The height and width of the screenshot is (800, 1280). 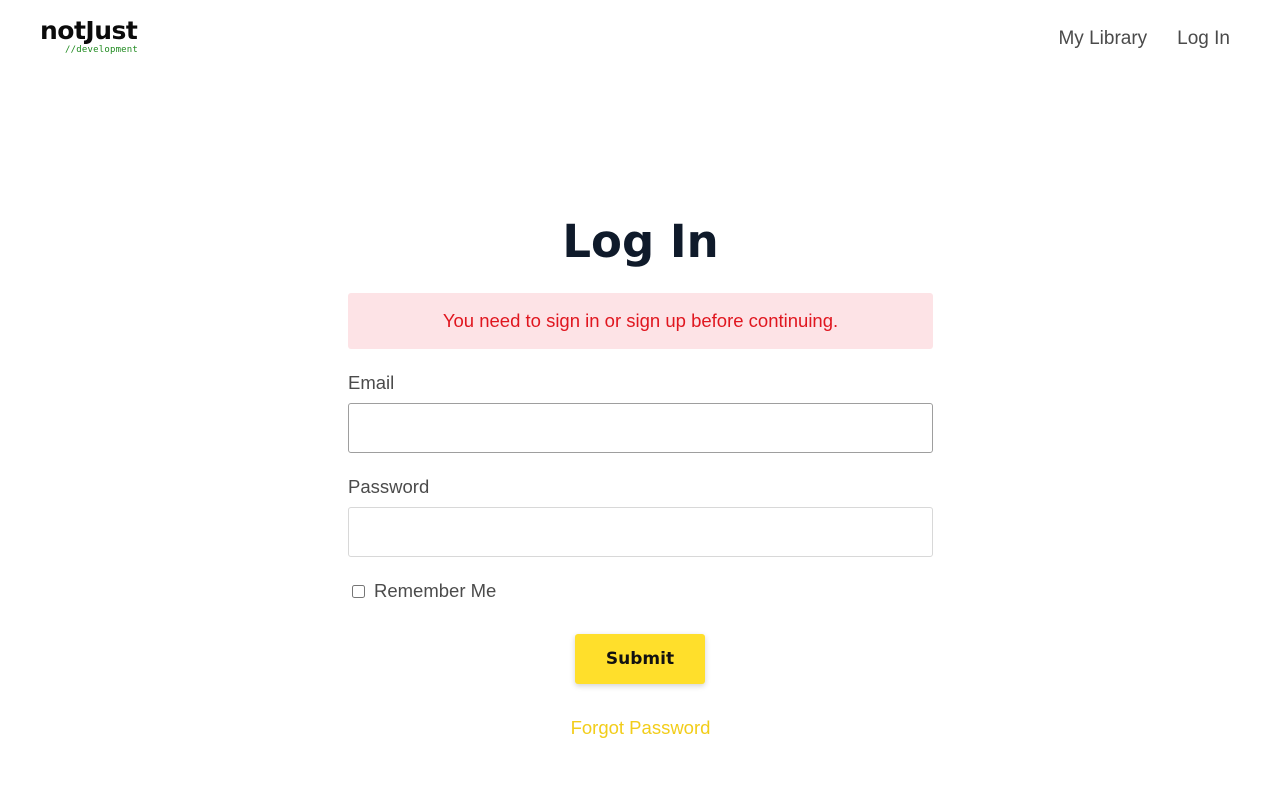 I want to click on page-title: Log In, so click(x=640, y=241).